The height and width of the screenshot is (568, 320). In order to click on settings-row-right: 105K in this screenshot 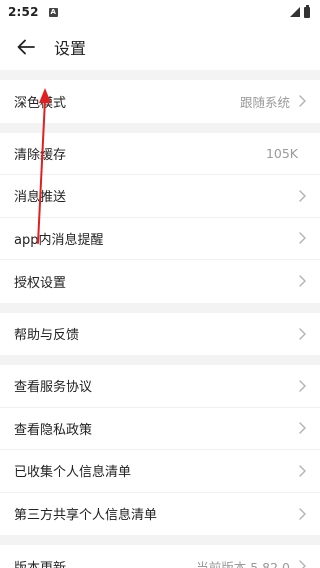, I will do `click(286, 153)`.